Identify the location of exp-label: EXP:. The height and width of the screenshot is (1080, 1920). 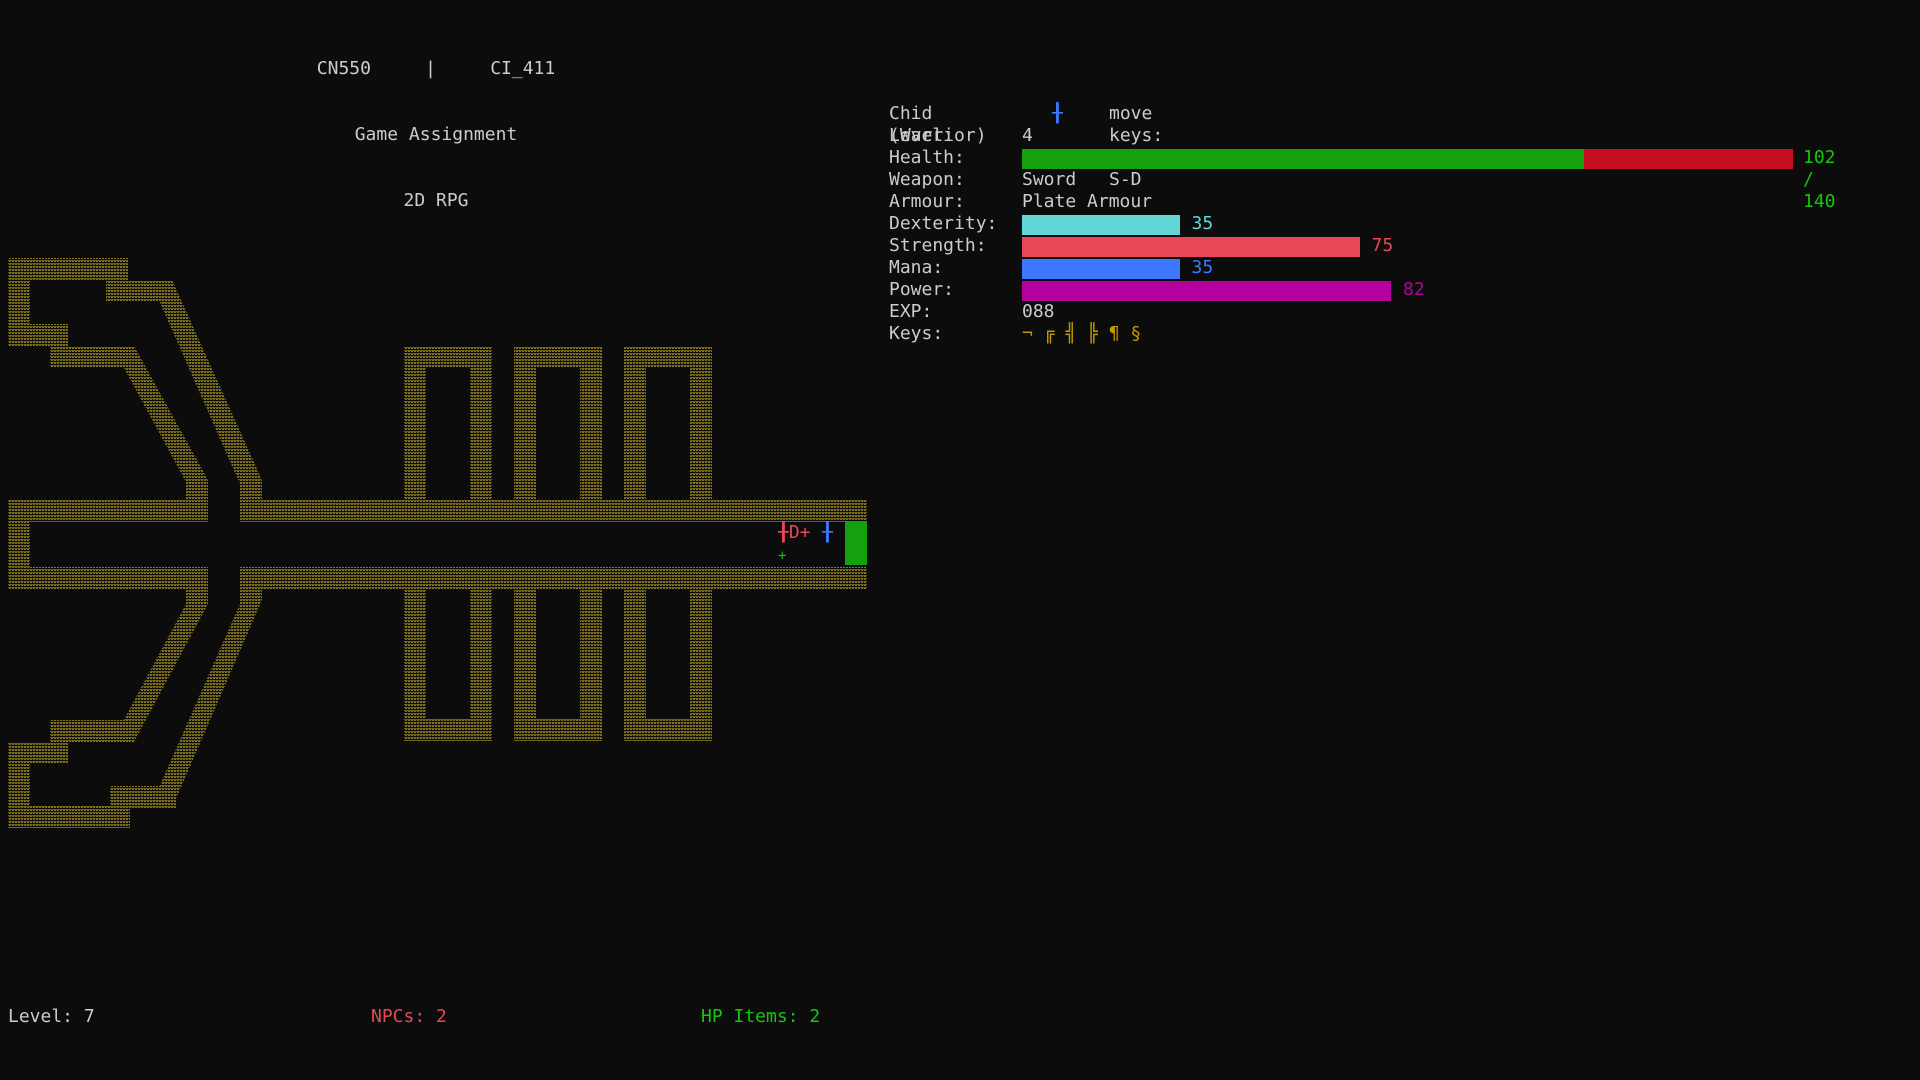
(911, 311).